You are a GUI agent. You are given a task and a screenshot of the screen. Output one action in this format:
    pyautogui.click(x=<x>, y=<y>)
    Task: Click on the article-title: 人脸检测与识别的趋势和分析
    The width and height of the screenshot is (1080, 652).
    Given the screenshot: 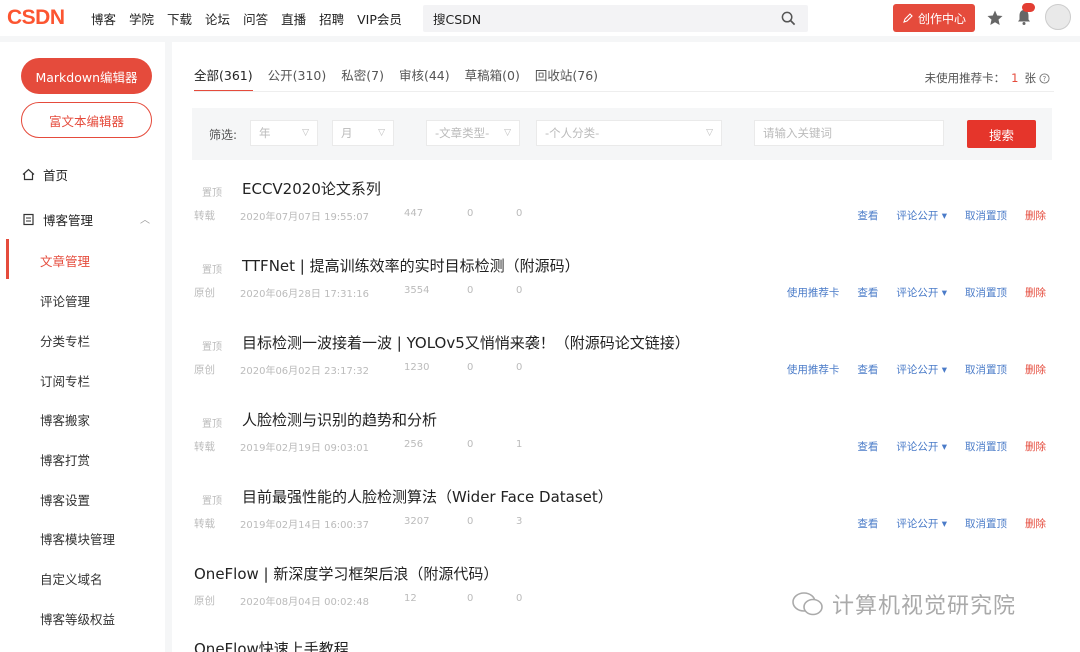 What is the action you would take?
    pyautogui.click(x=339, y=419)
    